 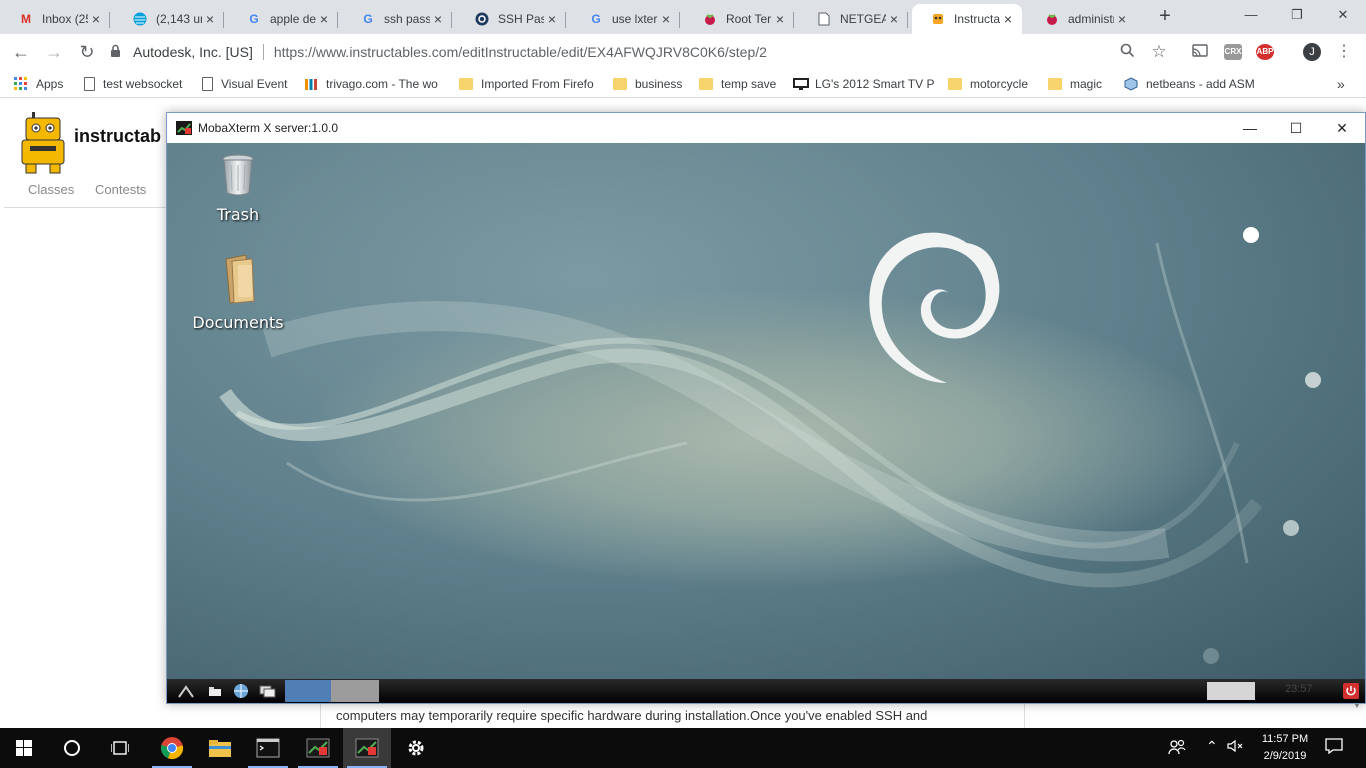 What do you see at coordinates (72, 748) in the screenshot?
I see `cortana-icon` at bounding box center [72, 748].